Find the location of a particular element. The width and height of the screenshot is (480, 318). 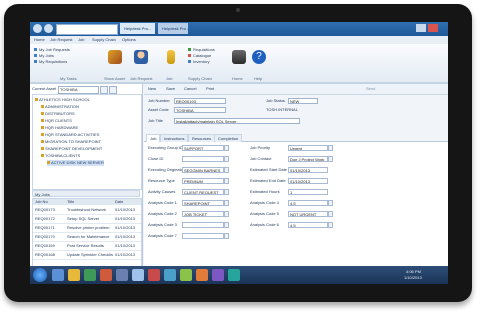

tree-item: HQR HARDWARE is located at coordinates (59, 128).